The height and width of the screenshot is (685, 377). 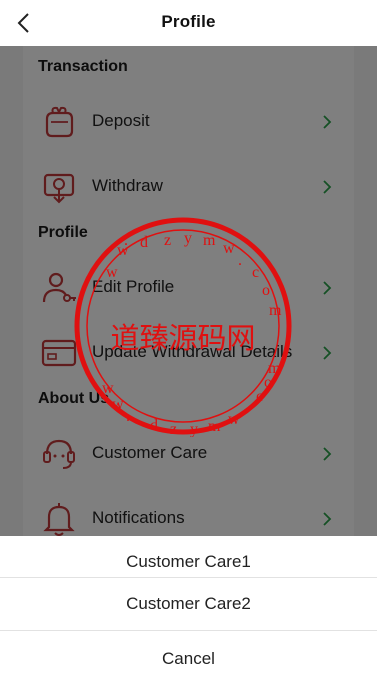 I want to click on top-bar: Profile, so click(x=188, y=23).